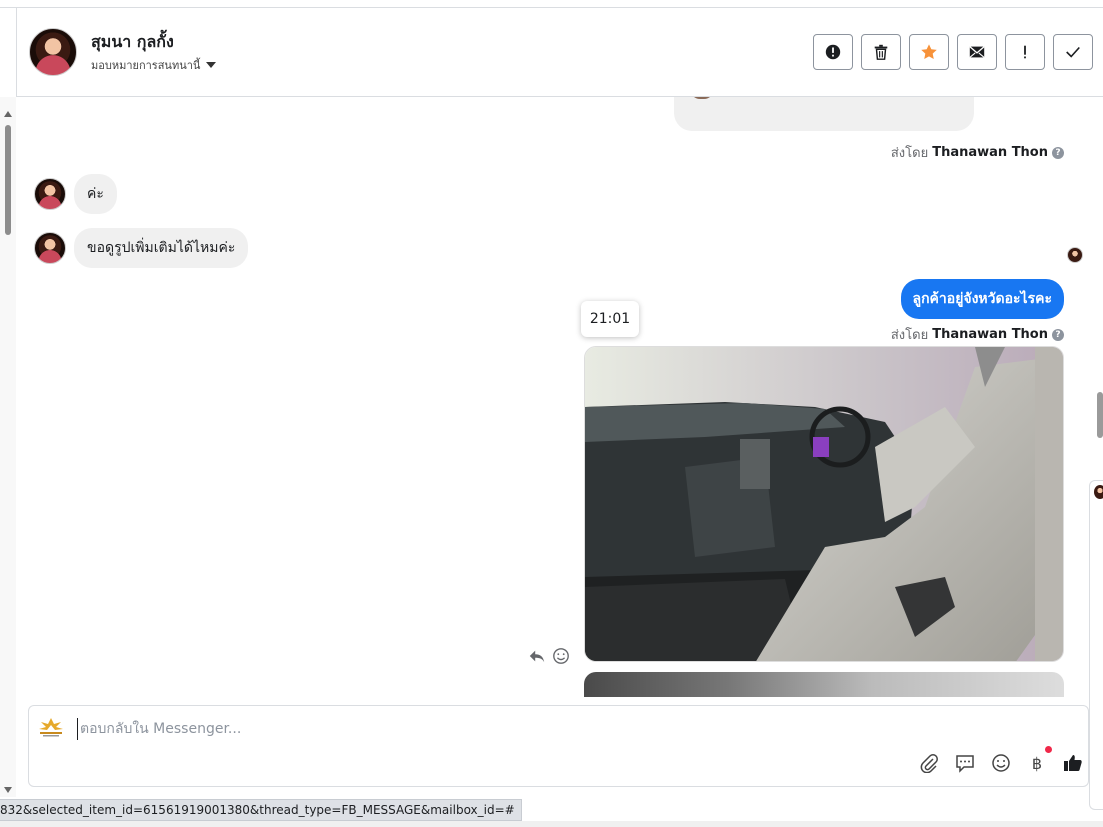  I want to click on thumbs-up-icon, so click(1073, 763).